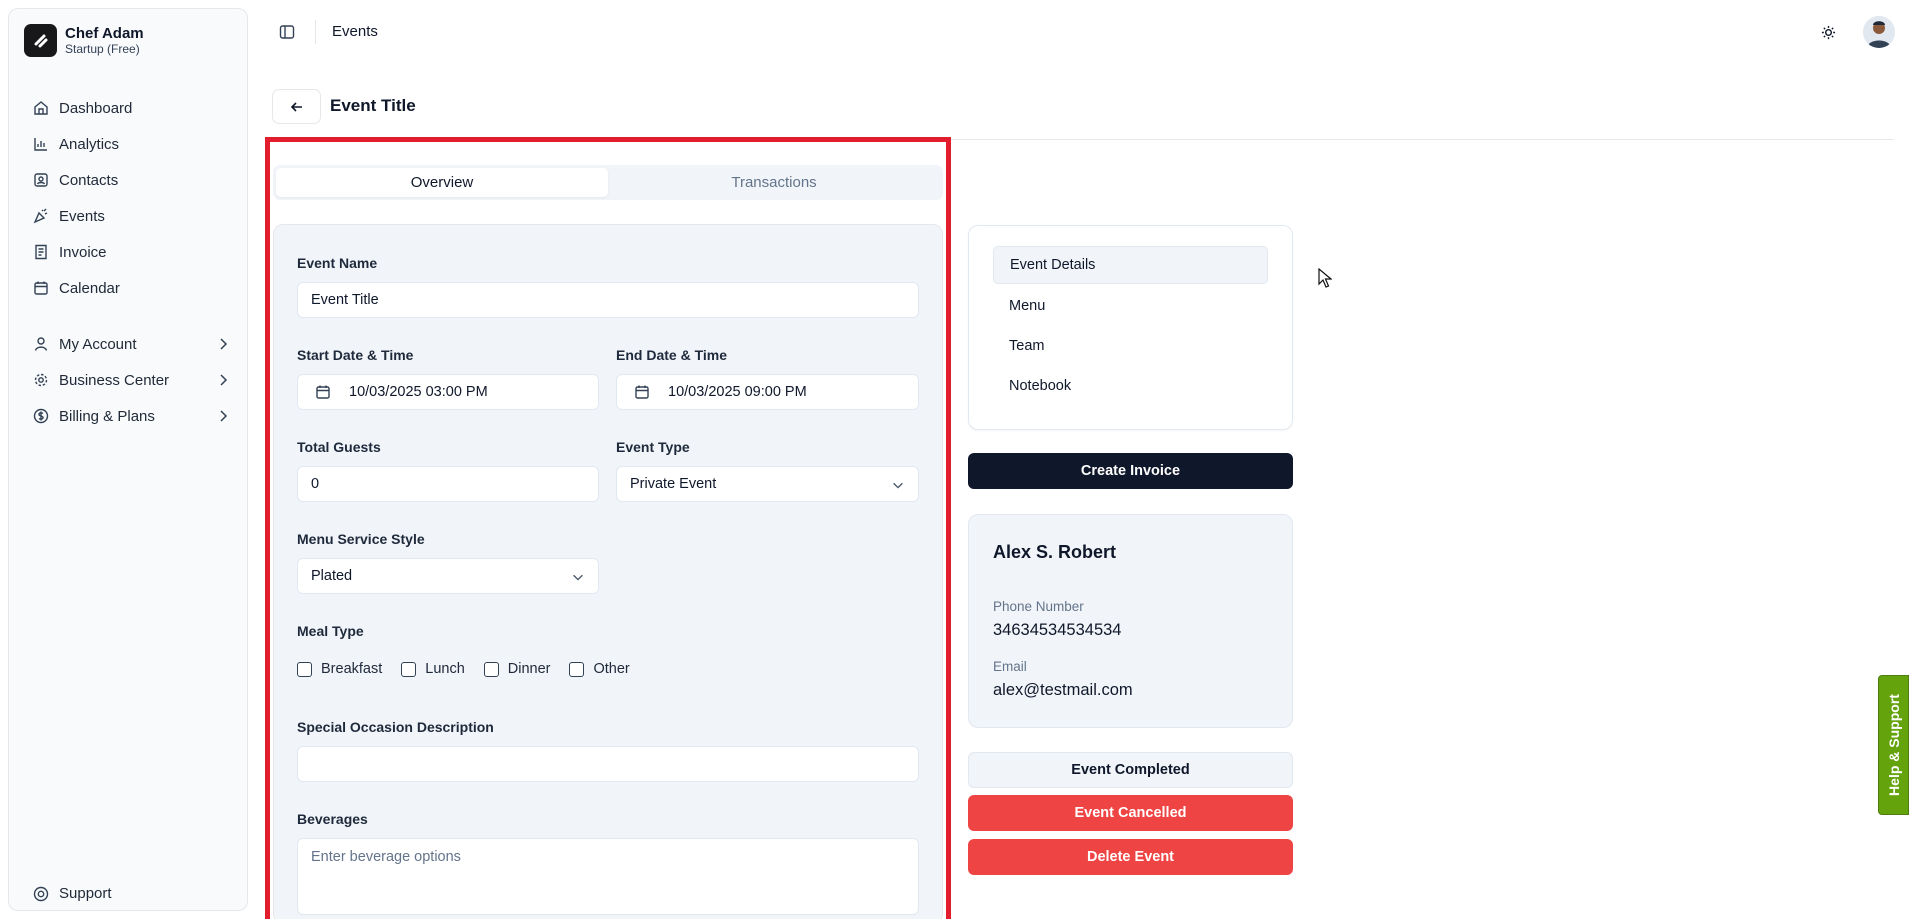 Image resolution: width=1920 pixels, height=919 pixels. I want to click on bar-chart-icon, so click(40, 144).